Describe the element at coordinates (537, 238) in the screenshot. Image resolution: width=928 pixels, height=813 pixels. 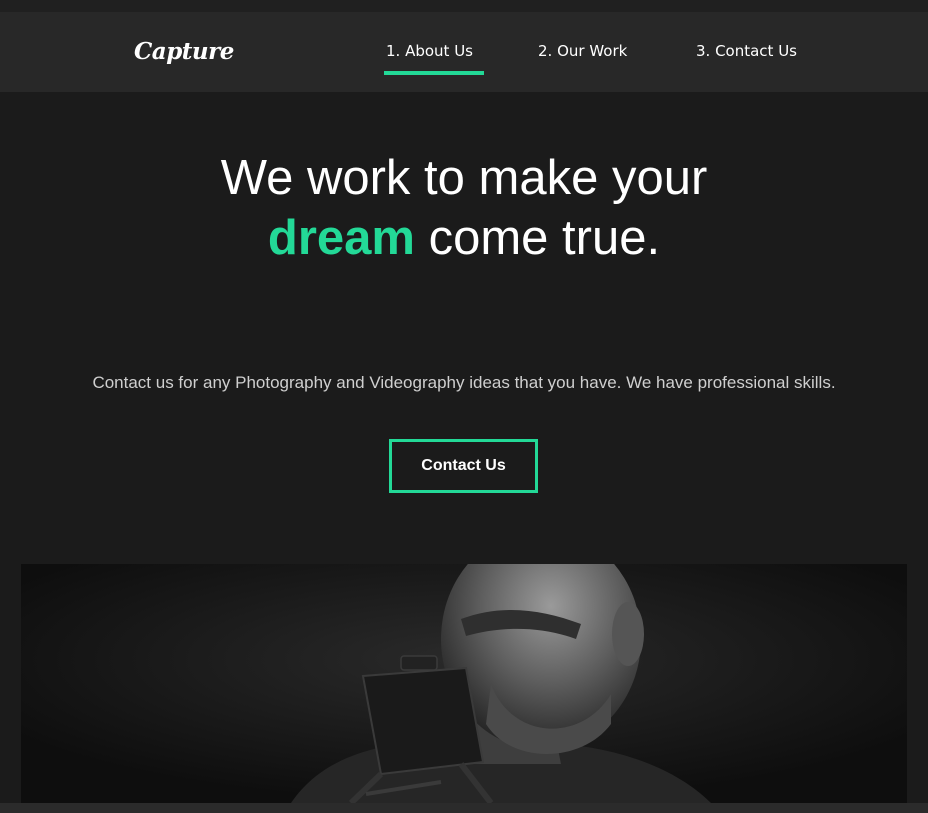
I see `hero-title-end: come true.` at that location.